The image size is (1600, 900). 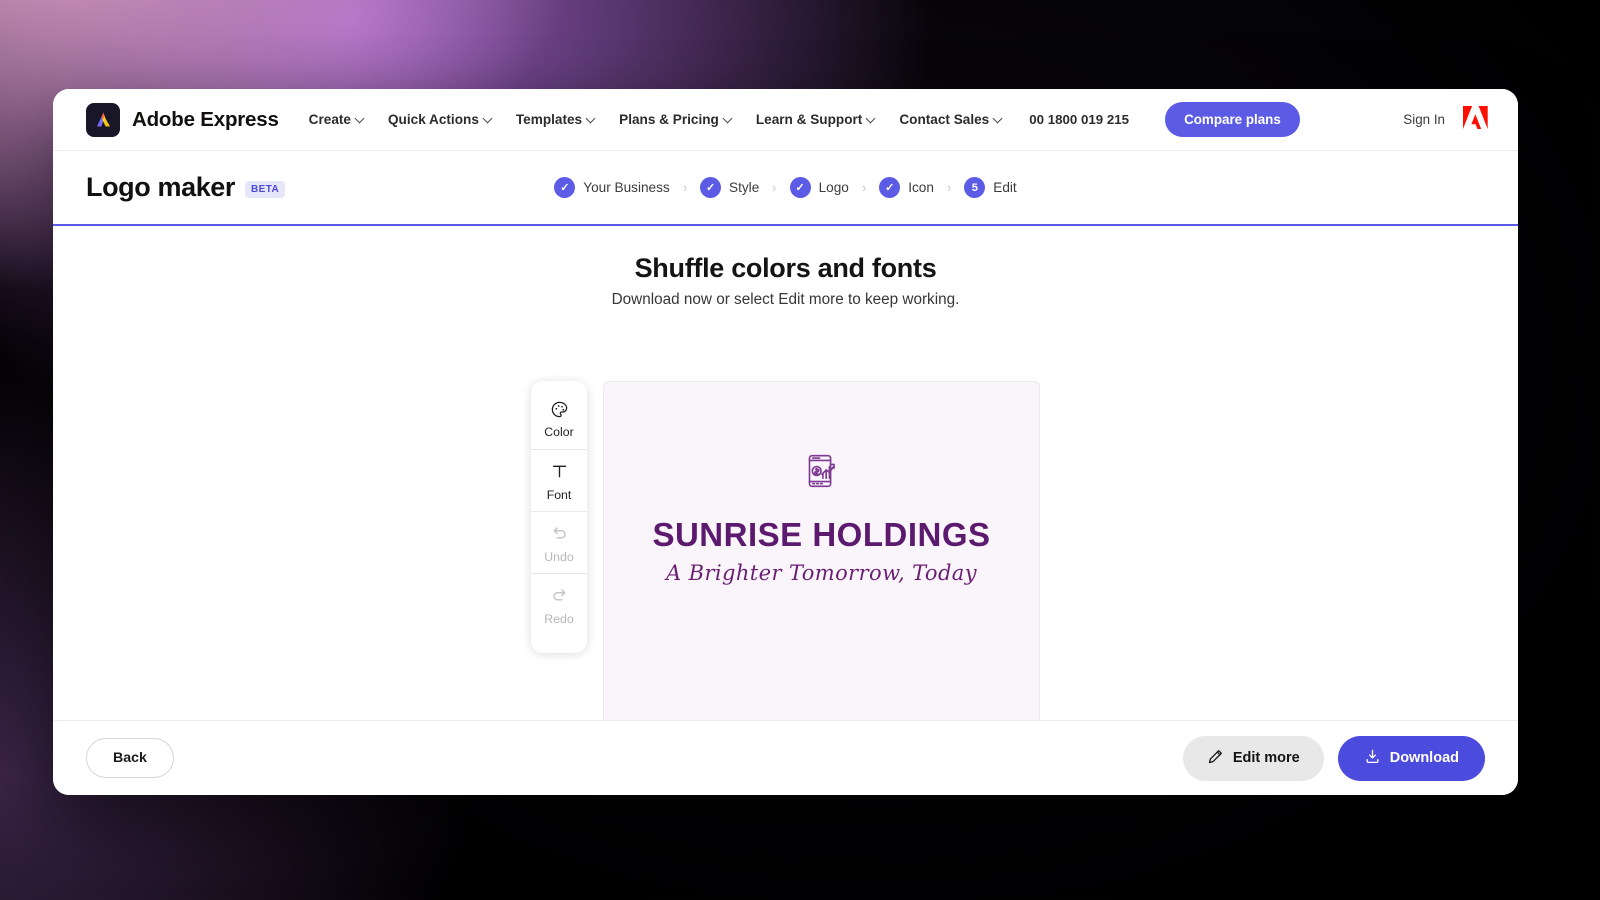 I want to click on step-logo-label: Logo, so click(x=833, y=187).